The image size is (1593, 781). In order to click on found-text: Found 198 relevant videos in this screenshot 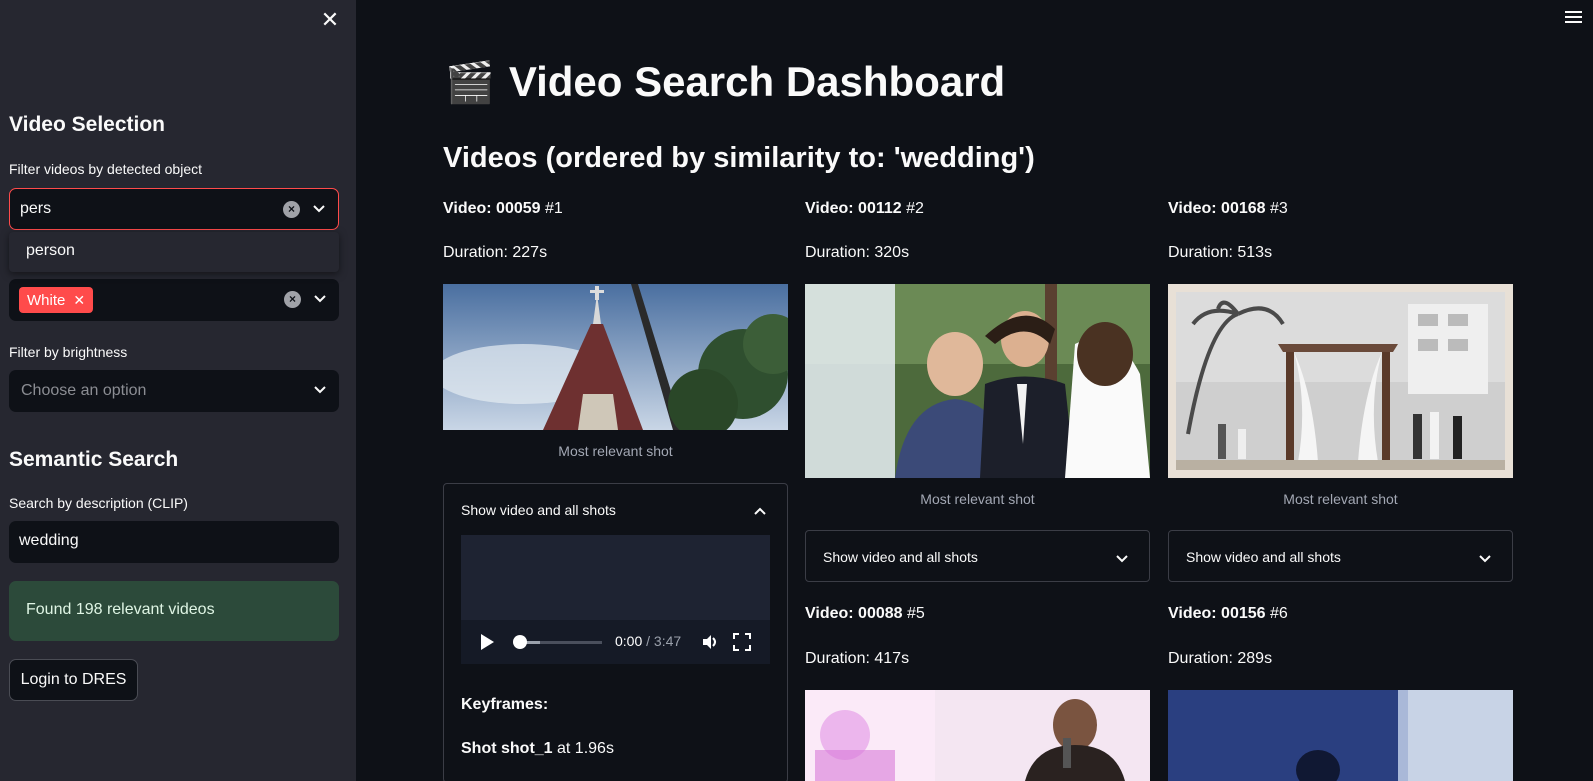, I will do `click(120, 609)`.